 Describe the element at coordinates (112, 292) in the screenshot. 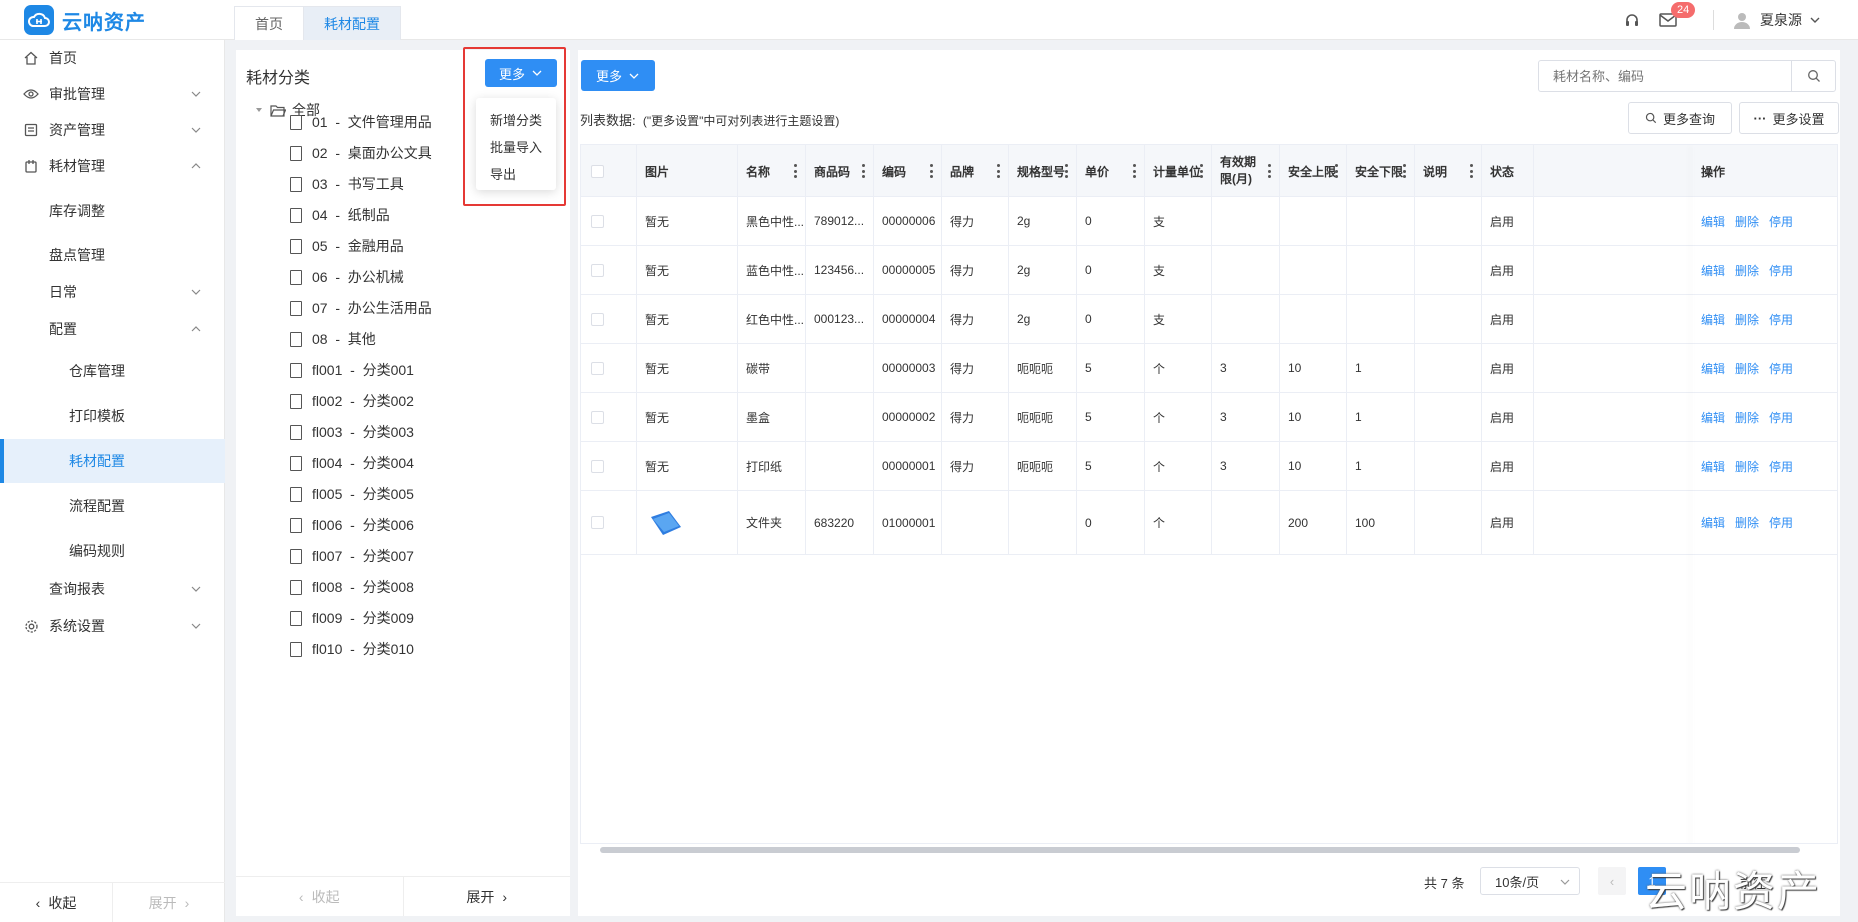

I see `sidebar-item-daily: 日常` at that location.